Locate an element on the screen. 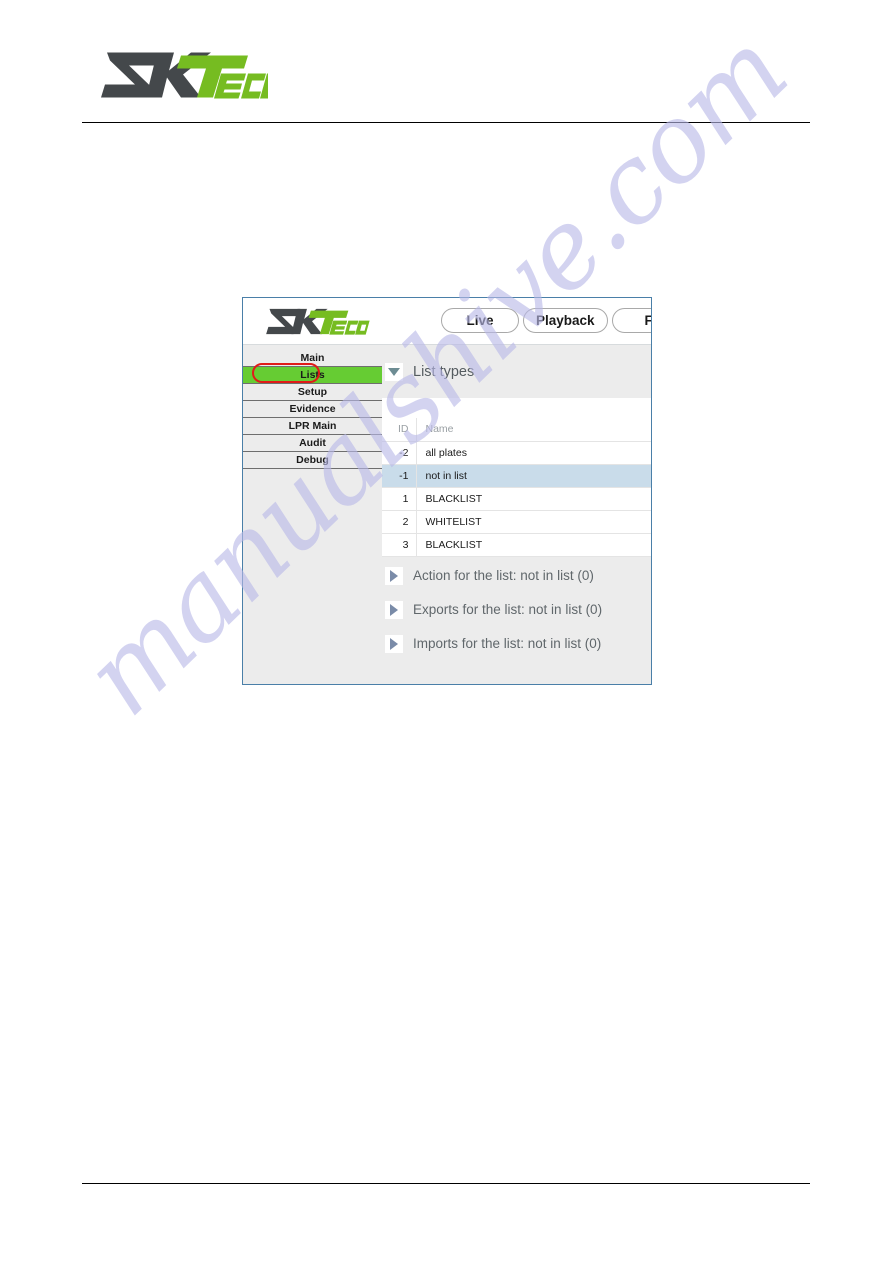 This screenshot has width=893, height=1263. accordion-action-label: Action for the list: not in list (0) is located at coordinates (503, 575).